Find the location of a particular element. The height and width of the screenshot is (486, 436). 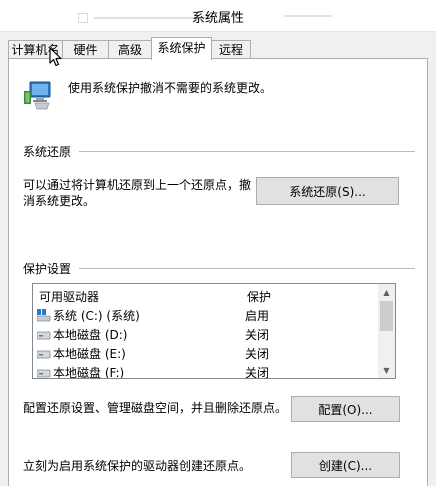

restore-description: 可以通过将计算机还原到上一个还原点，撤消系统更改。 is located at coordinates (137, 193).